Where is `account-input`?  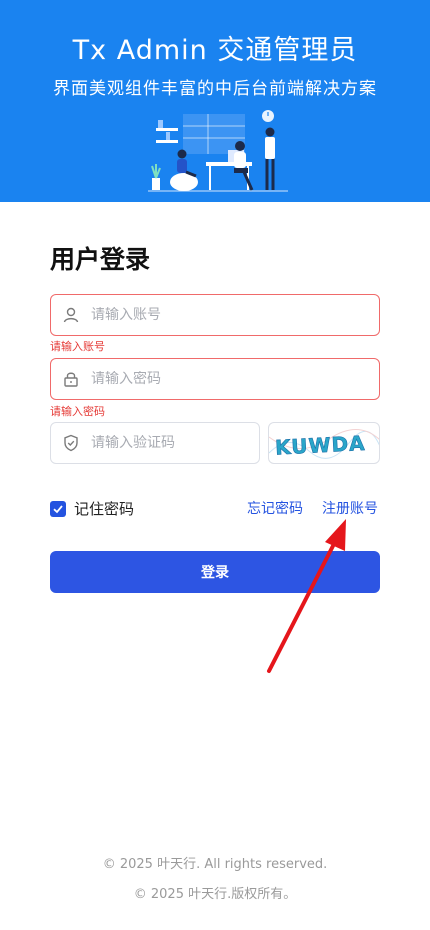
account-input is located at coordinates (221, 315).